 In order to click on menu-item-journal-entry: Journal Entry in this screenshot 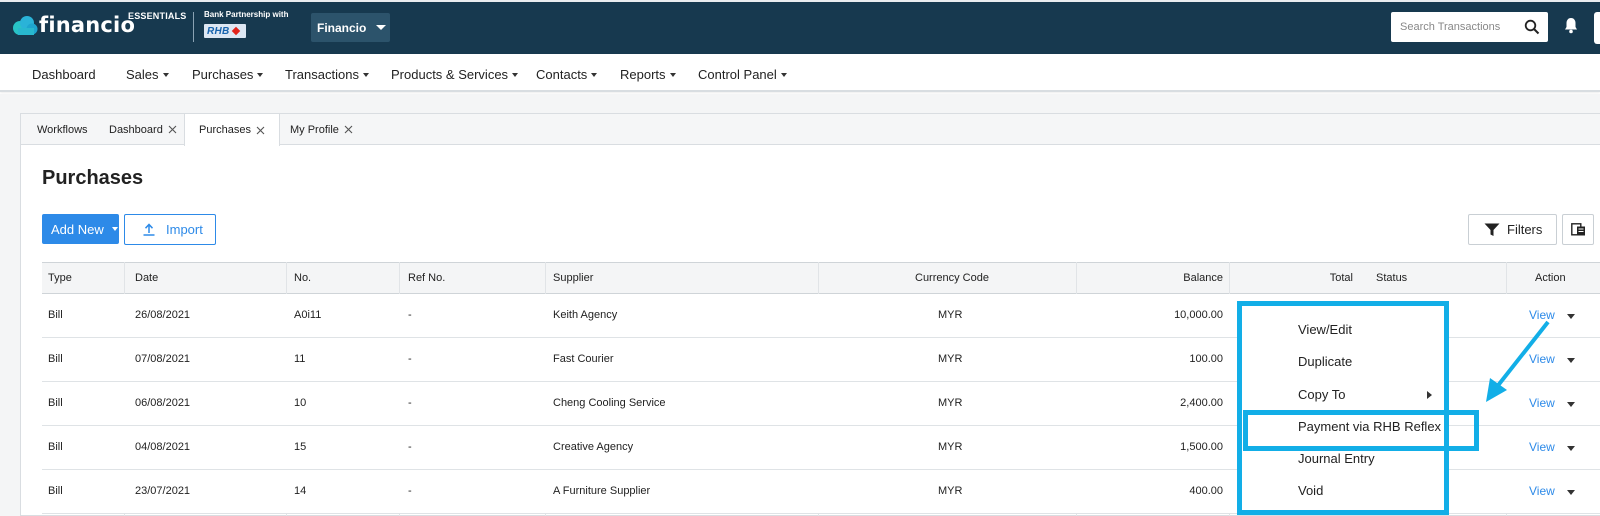, I will do `click(1336, 458)`.